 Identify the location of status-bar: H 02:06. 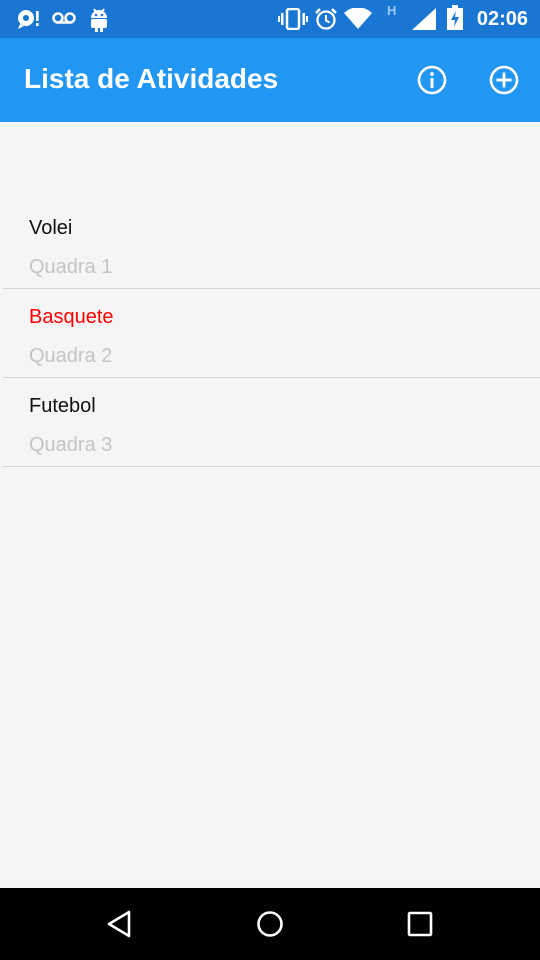
(270, 19).